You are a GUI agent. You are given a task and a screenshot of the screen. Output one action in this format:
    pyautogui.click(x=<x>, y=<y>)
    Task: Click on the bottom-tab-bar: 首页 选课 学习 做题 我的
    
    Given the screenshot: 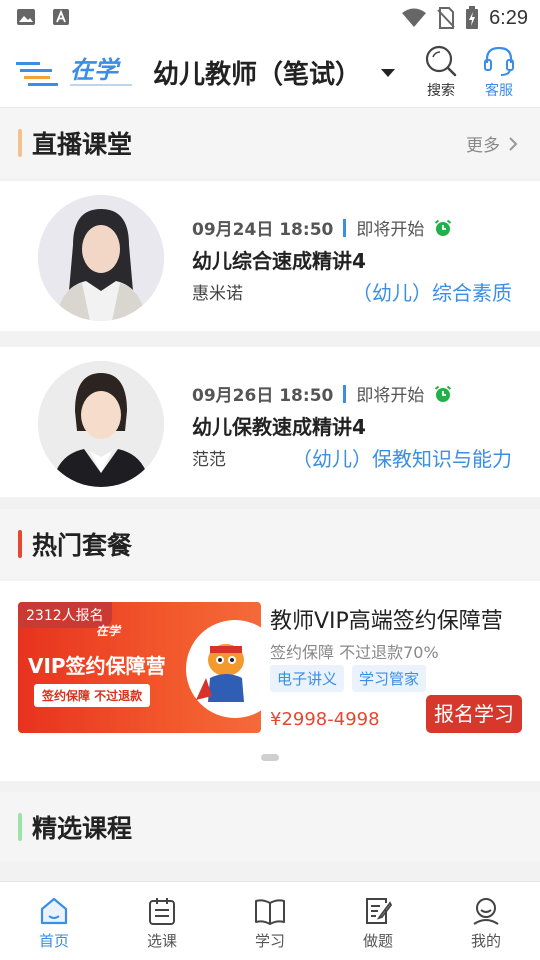 What is the action you would take?
    pyautogui.click(x=270, y=920)
    